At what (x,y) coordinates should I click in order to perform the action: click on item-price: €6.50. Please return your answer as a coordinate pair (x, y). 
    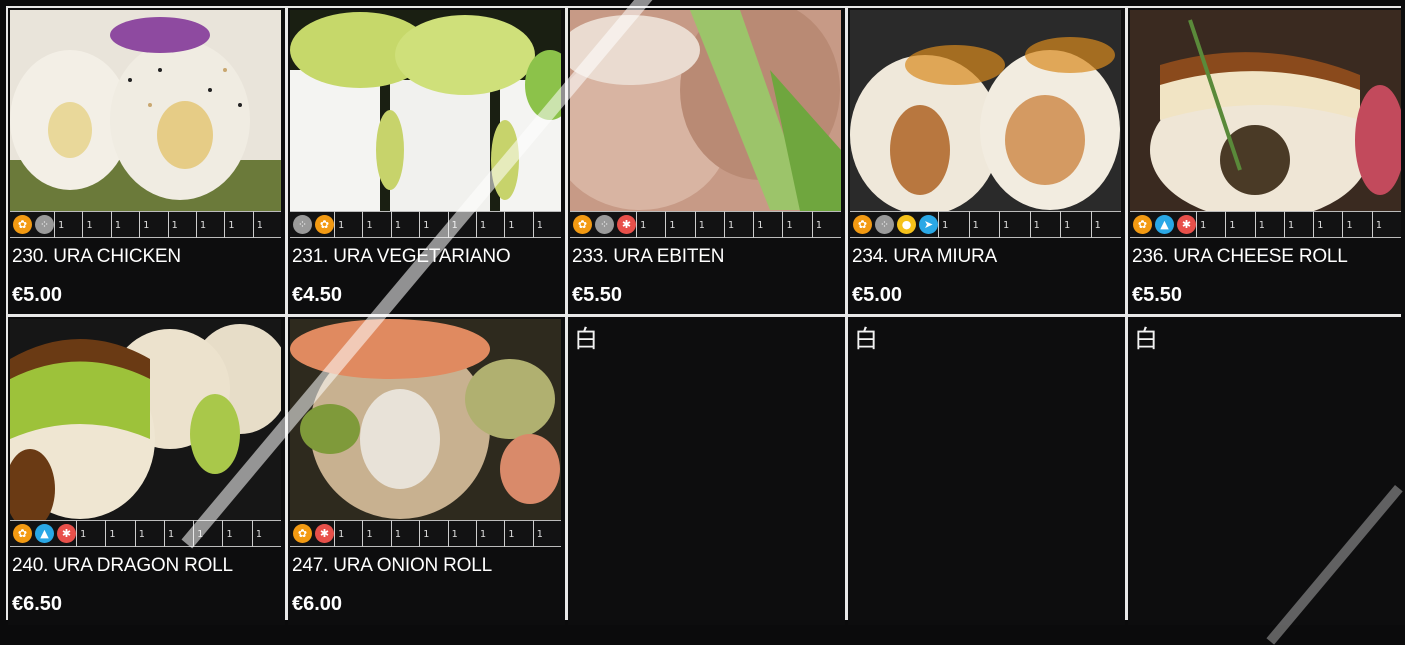
    Looking at the image, I should click on (37, 604).